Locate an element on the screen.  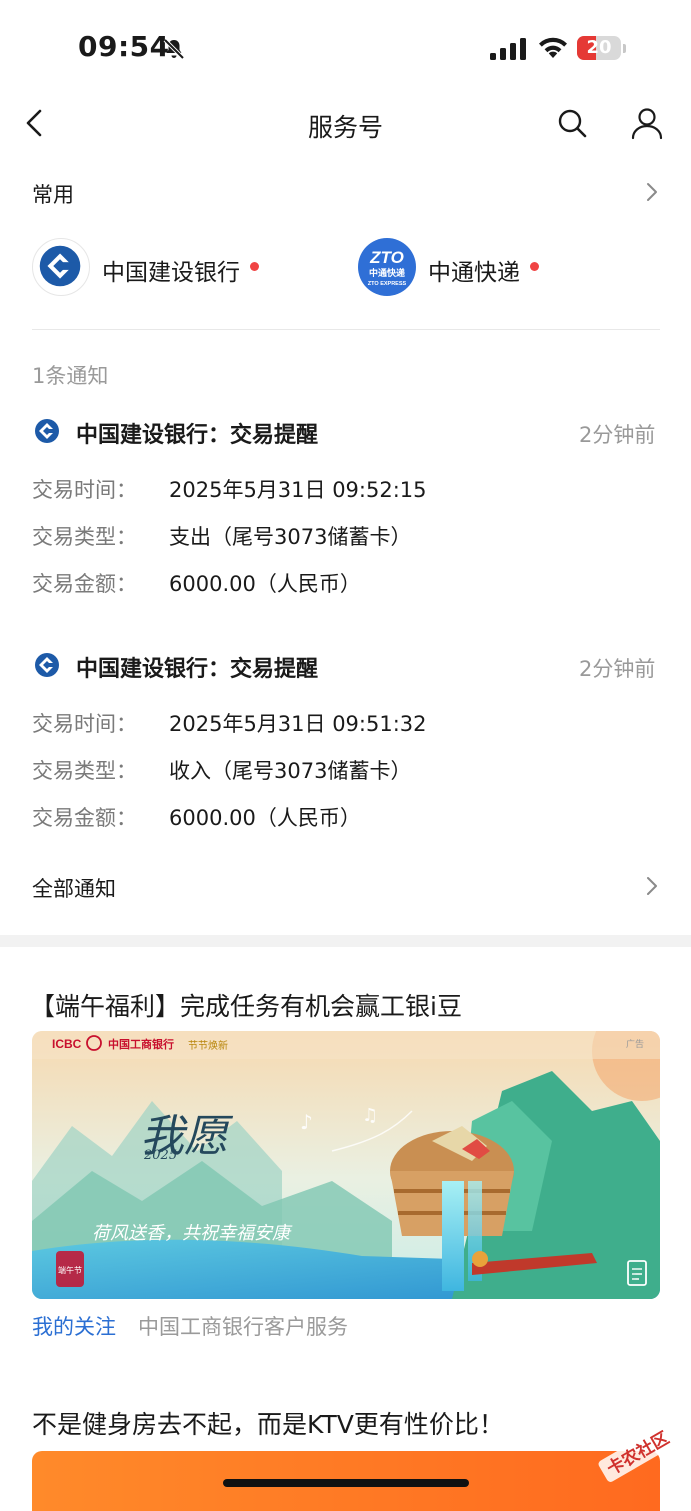
battery-level-text: 20 is located at coordinates (599, 47).